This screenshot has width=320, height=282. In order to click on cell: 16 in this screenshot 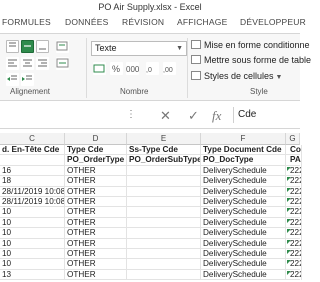, I will do `click(32, 171)`.